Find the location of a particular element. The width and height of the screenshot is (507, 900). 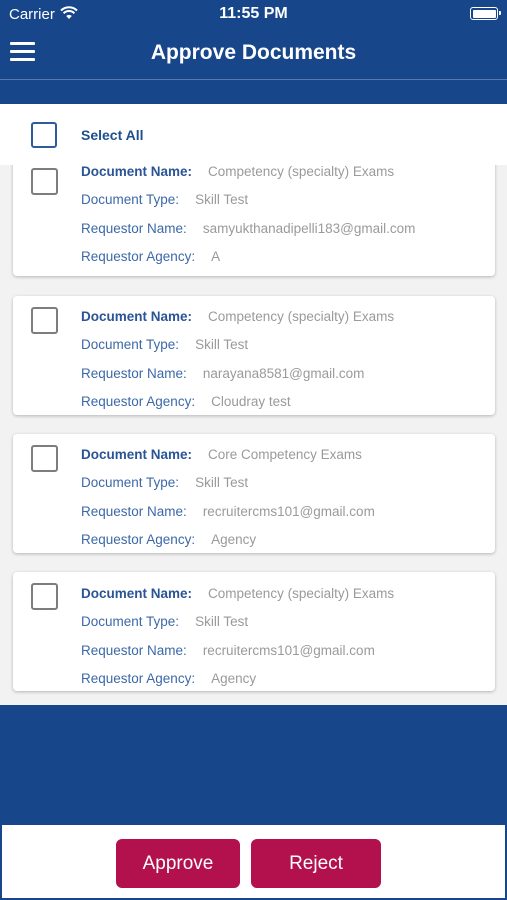

status-time: 11:55 PM is located at coordinates (253, 13).